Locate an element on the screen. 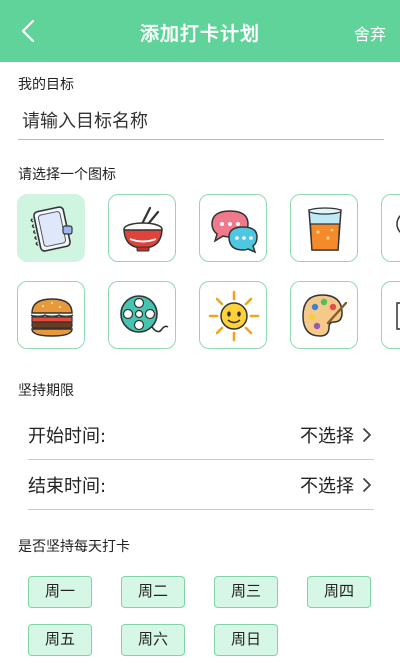 The image size is (400, 666). day-chip-fri: 周五 is located at coordinates (60, 640).